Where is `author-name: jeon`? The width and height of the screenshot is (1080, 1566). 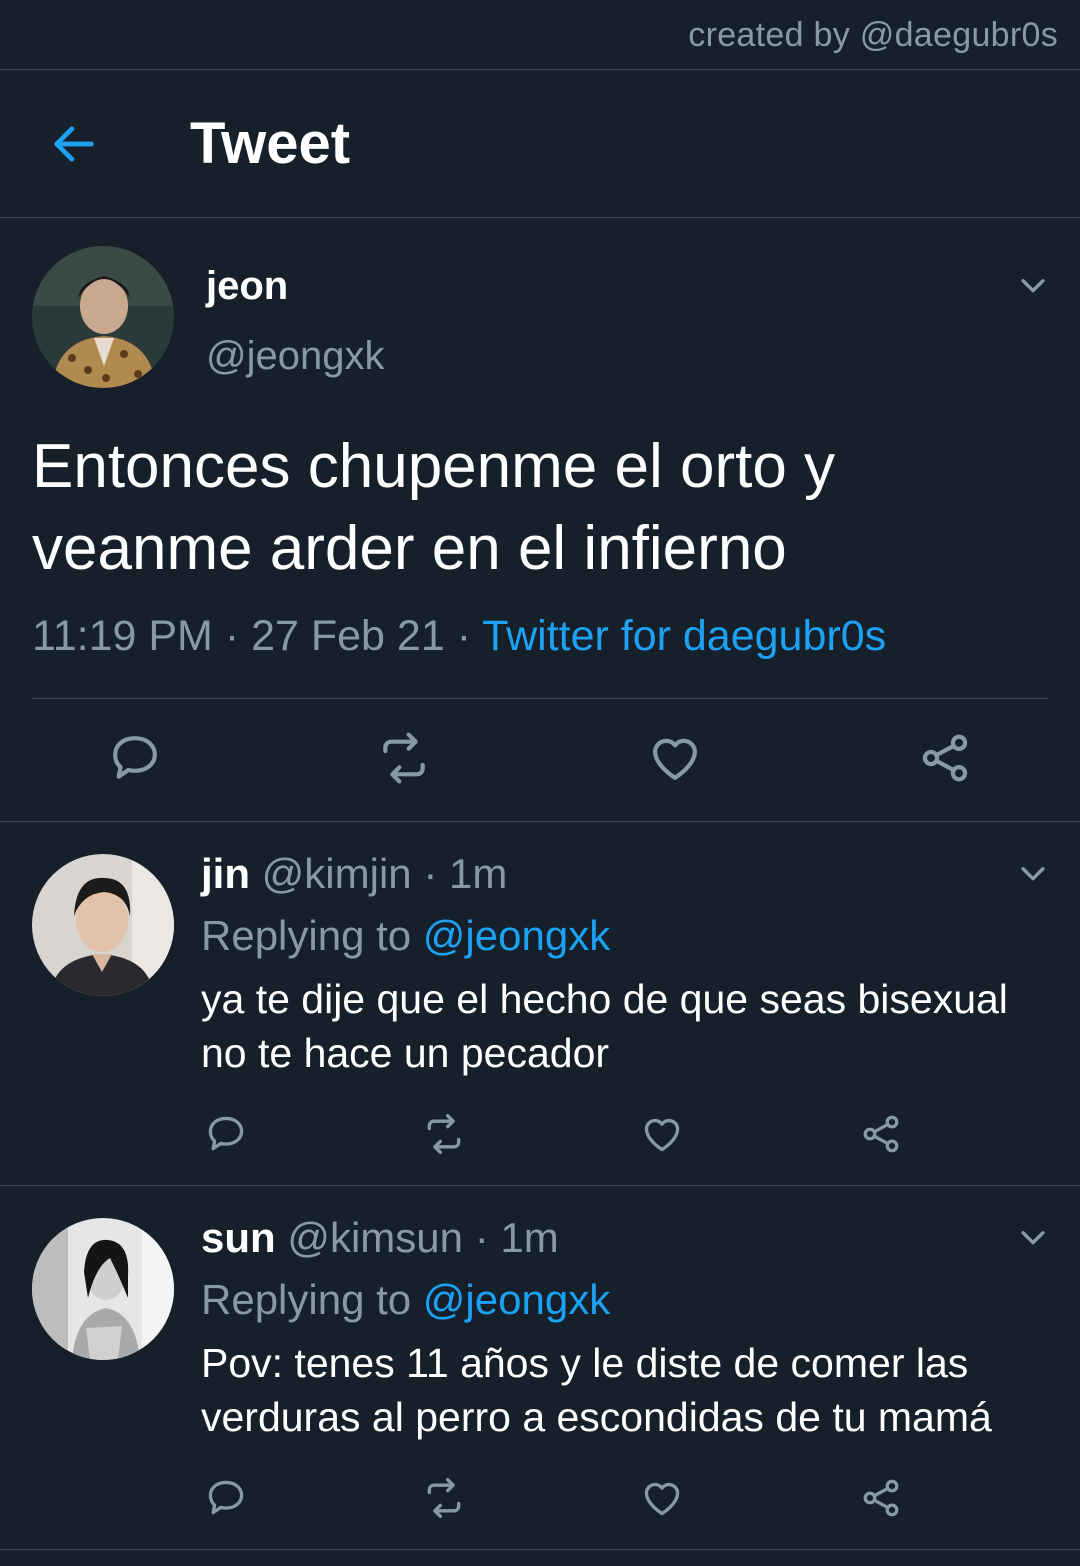 author-name: jeon is located at coordinates (247, 286).